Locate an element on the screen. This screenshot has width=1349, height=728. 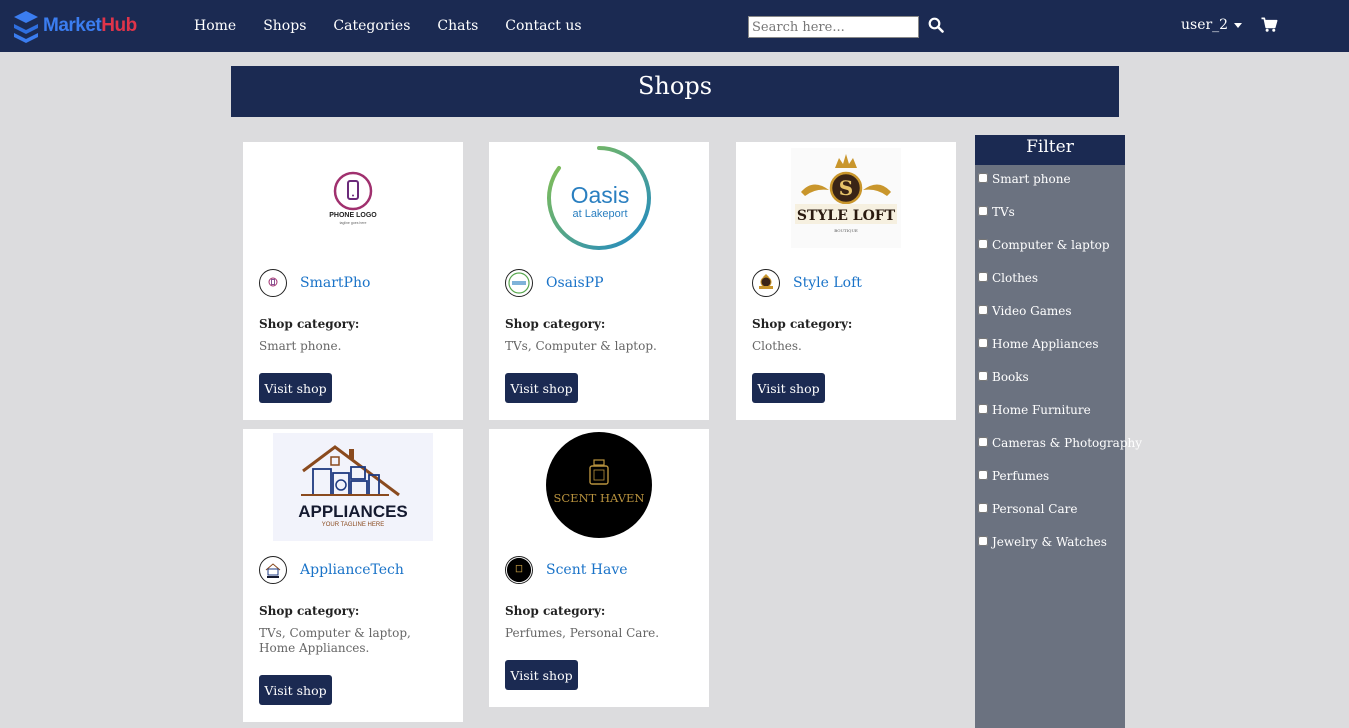
shop-name-link: SmartPho is located at coordinates (335, 283).